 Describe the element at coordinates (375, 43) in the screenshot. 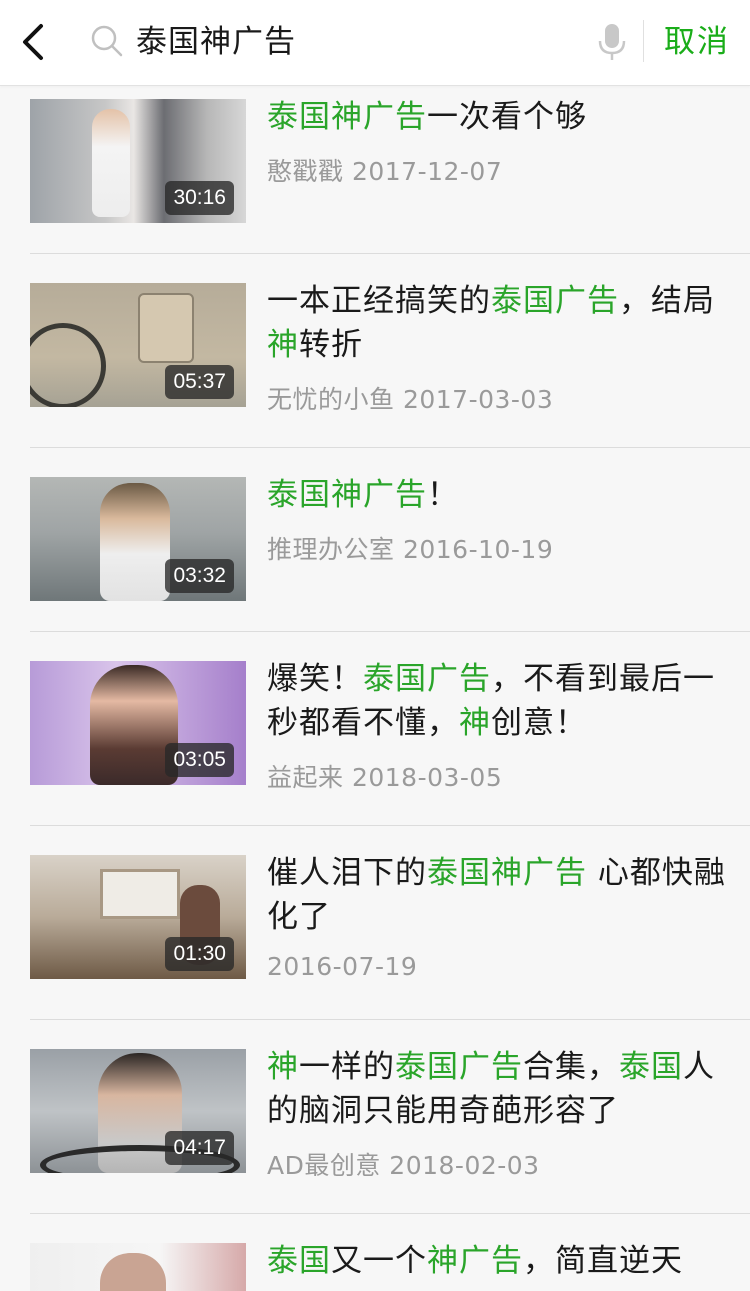

I see `search-header: 泰国神广告 取消` at that location.